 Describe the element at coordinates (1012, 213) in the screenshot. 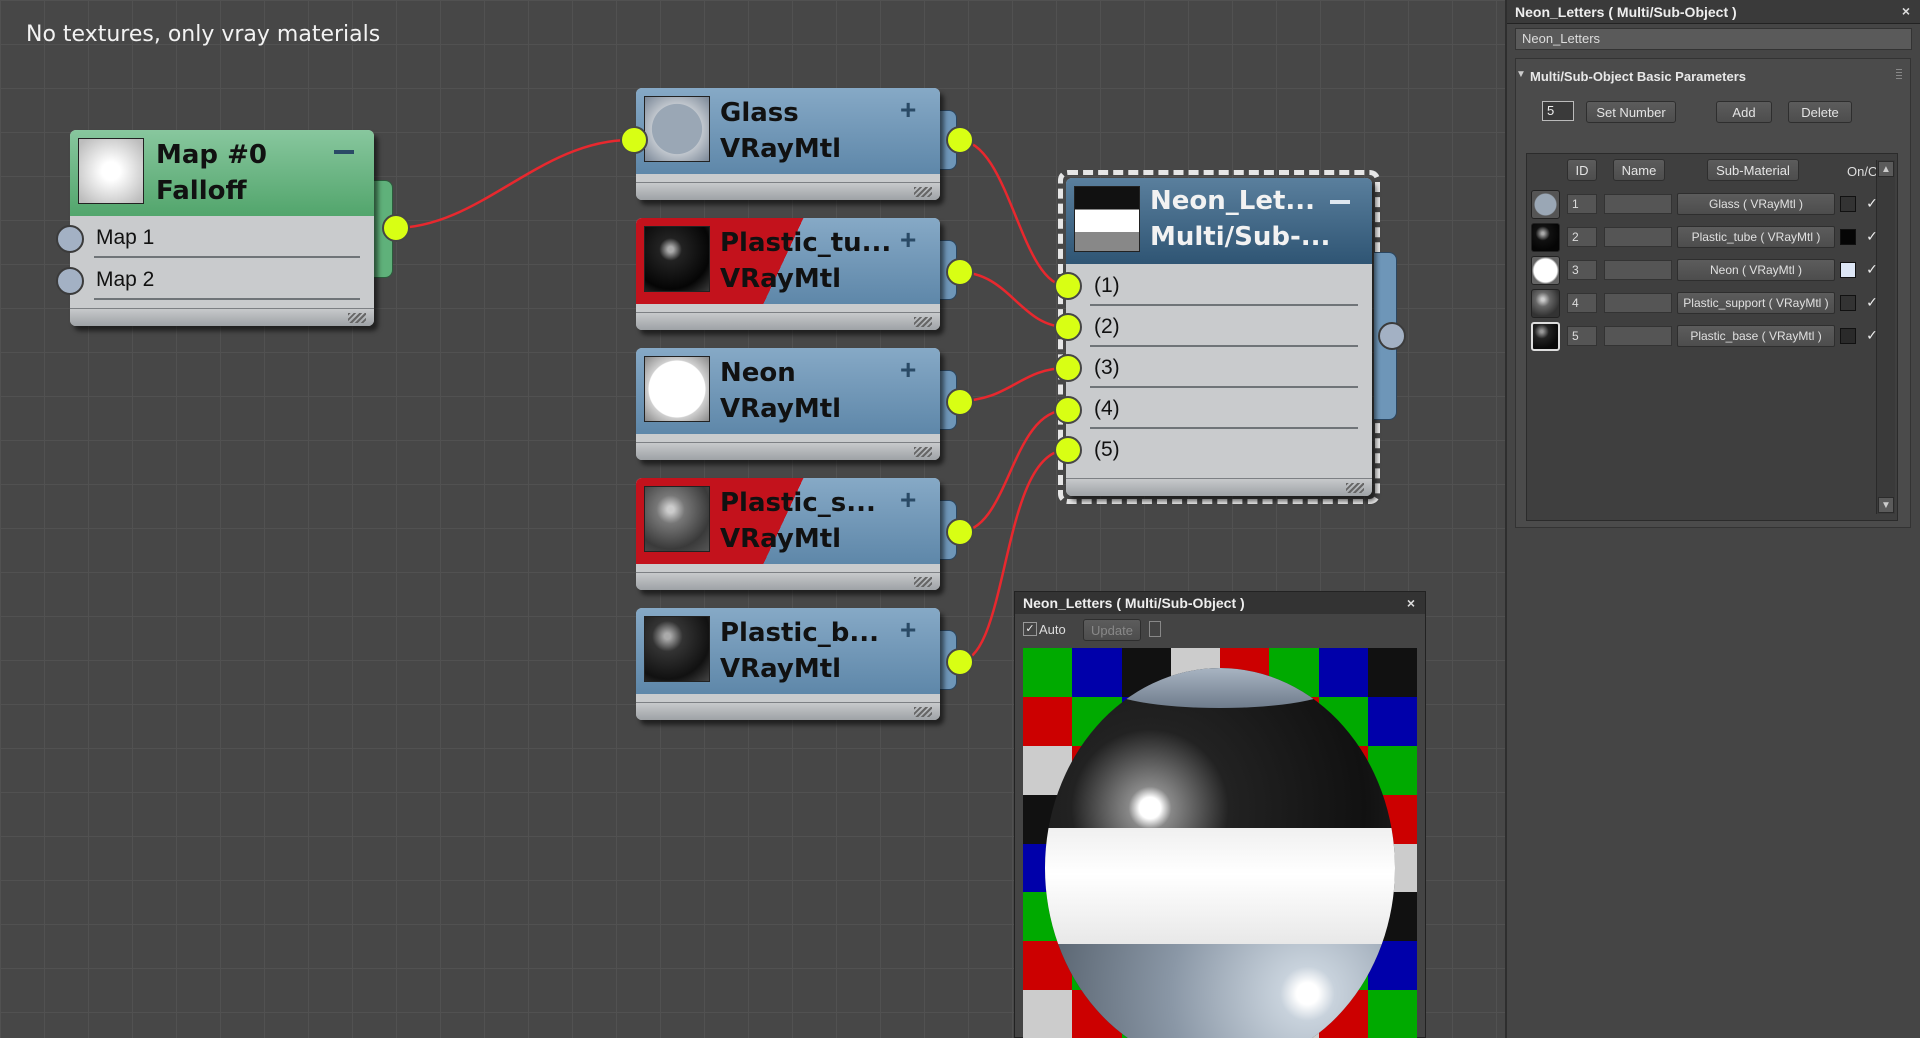

I see `wire-glass-to-slot1` at that location.